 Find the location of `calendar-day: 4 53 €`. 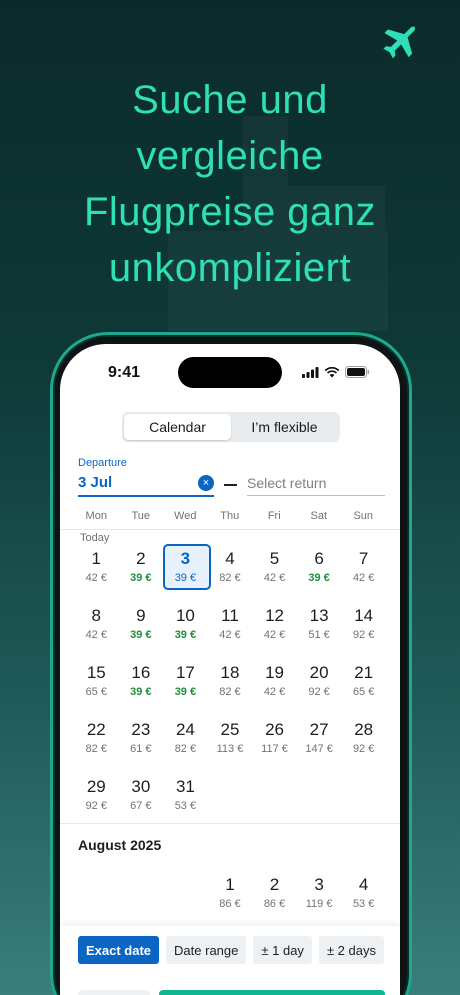

calendar-day: 4 53 € is located at coordinates (363, 898).